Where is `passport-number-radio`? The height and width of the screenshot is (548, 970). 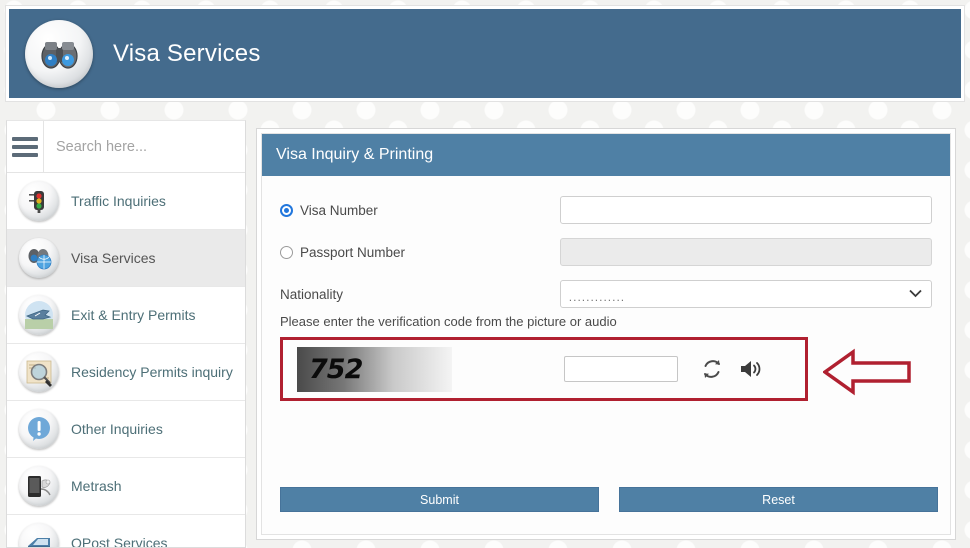 passport-number-radio is located at coordinates (286, 252).